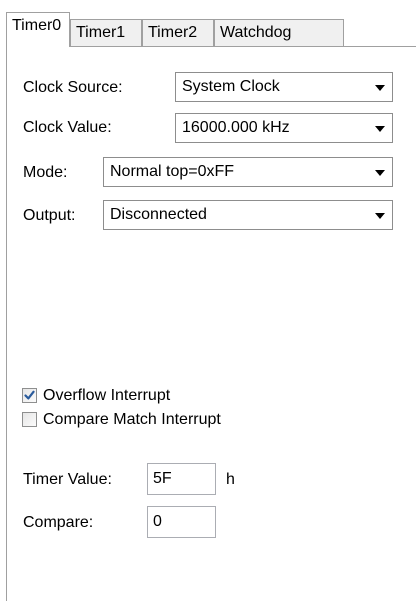 The image size is (416, 601). I want to click on timer-value-input: 5F, so click(181, 479).